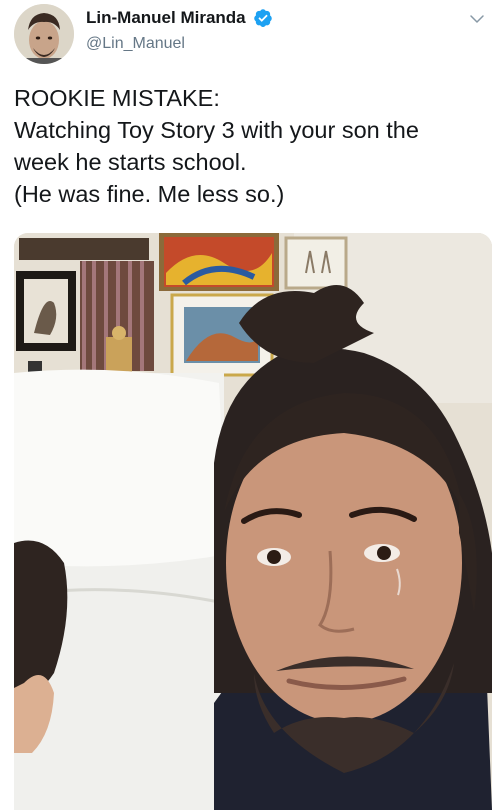  Describe the element at coordinates (477, 19) in the screenshot. I see `chevron-down-icon` at that location.